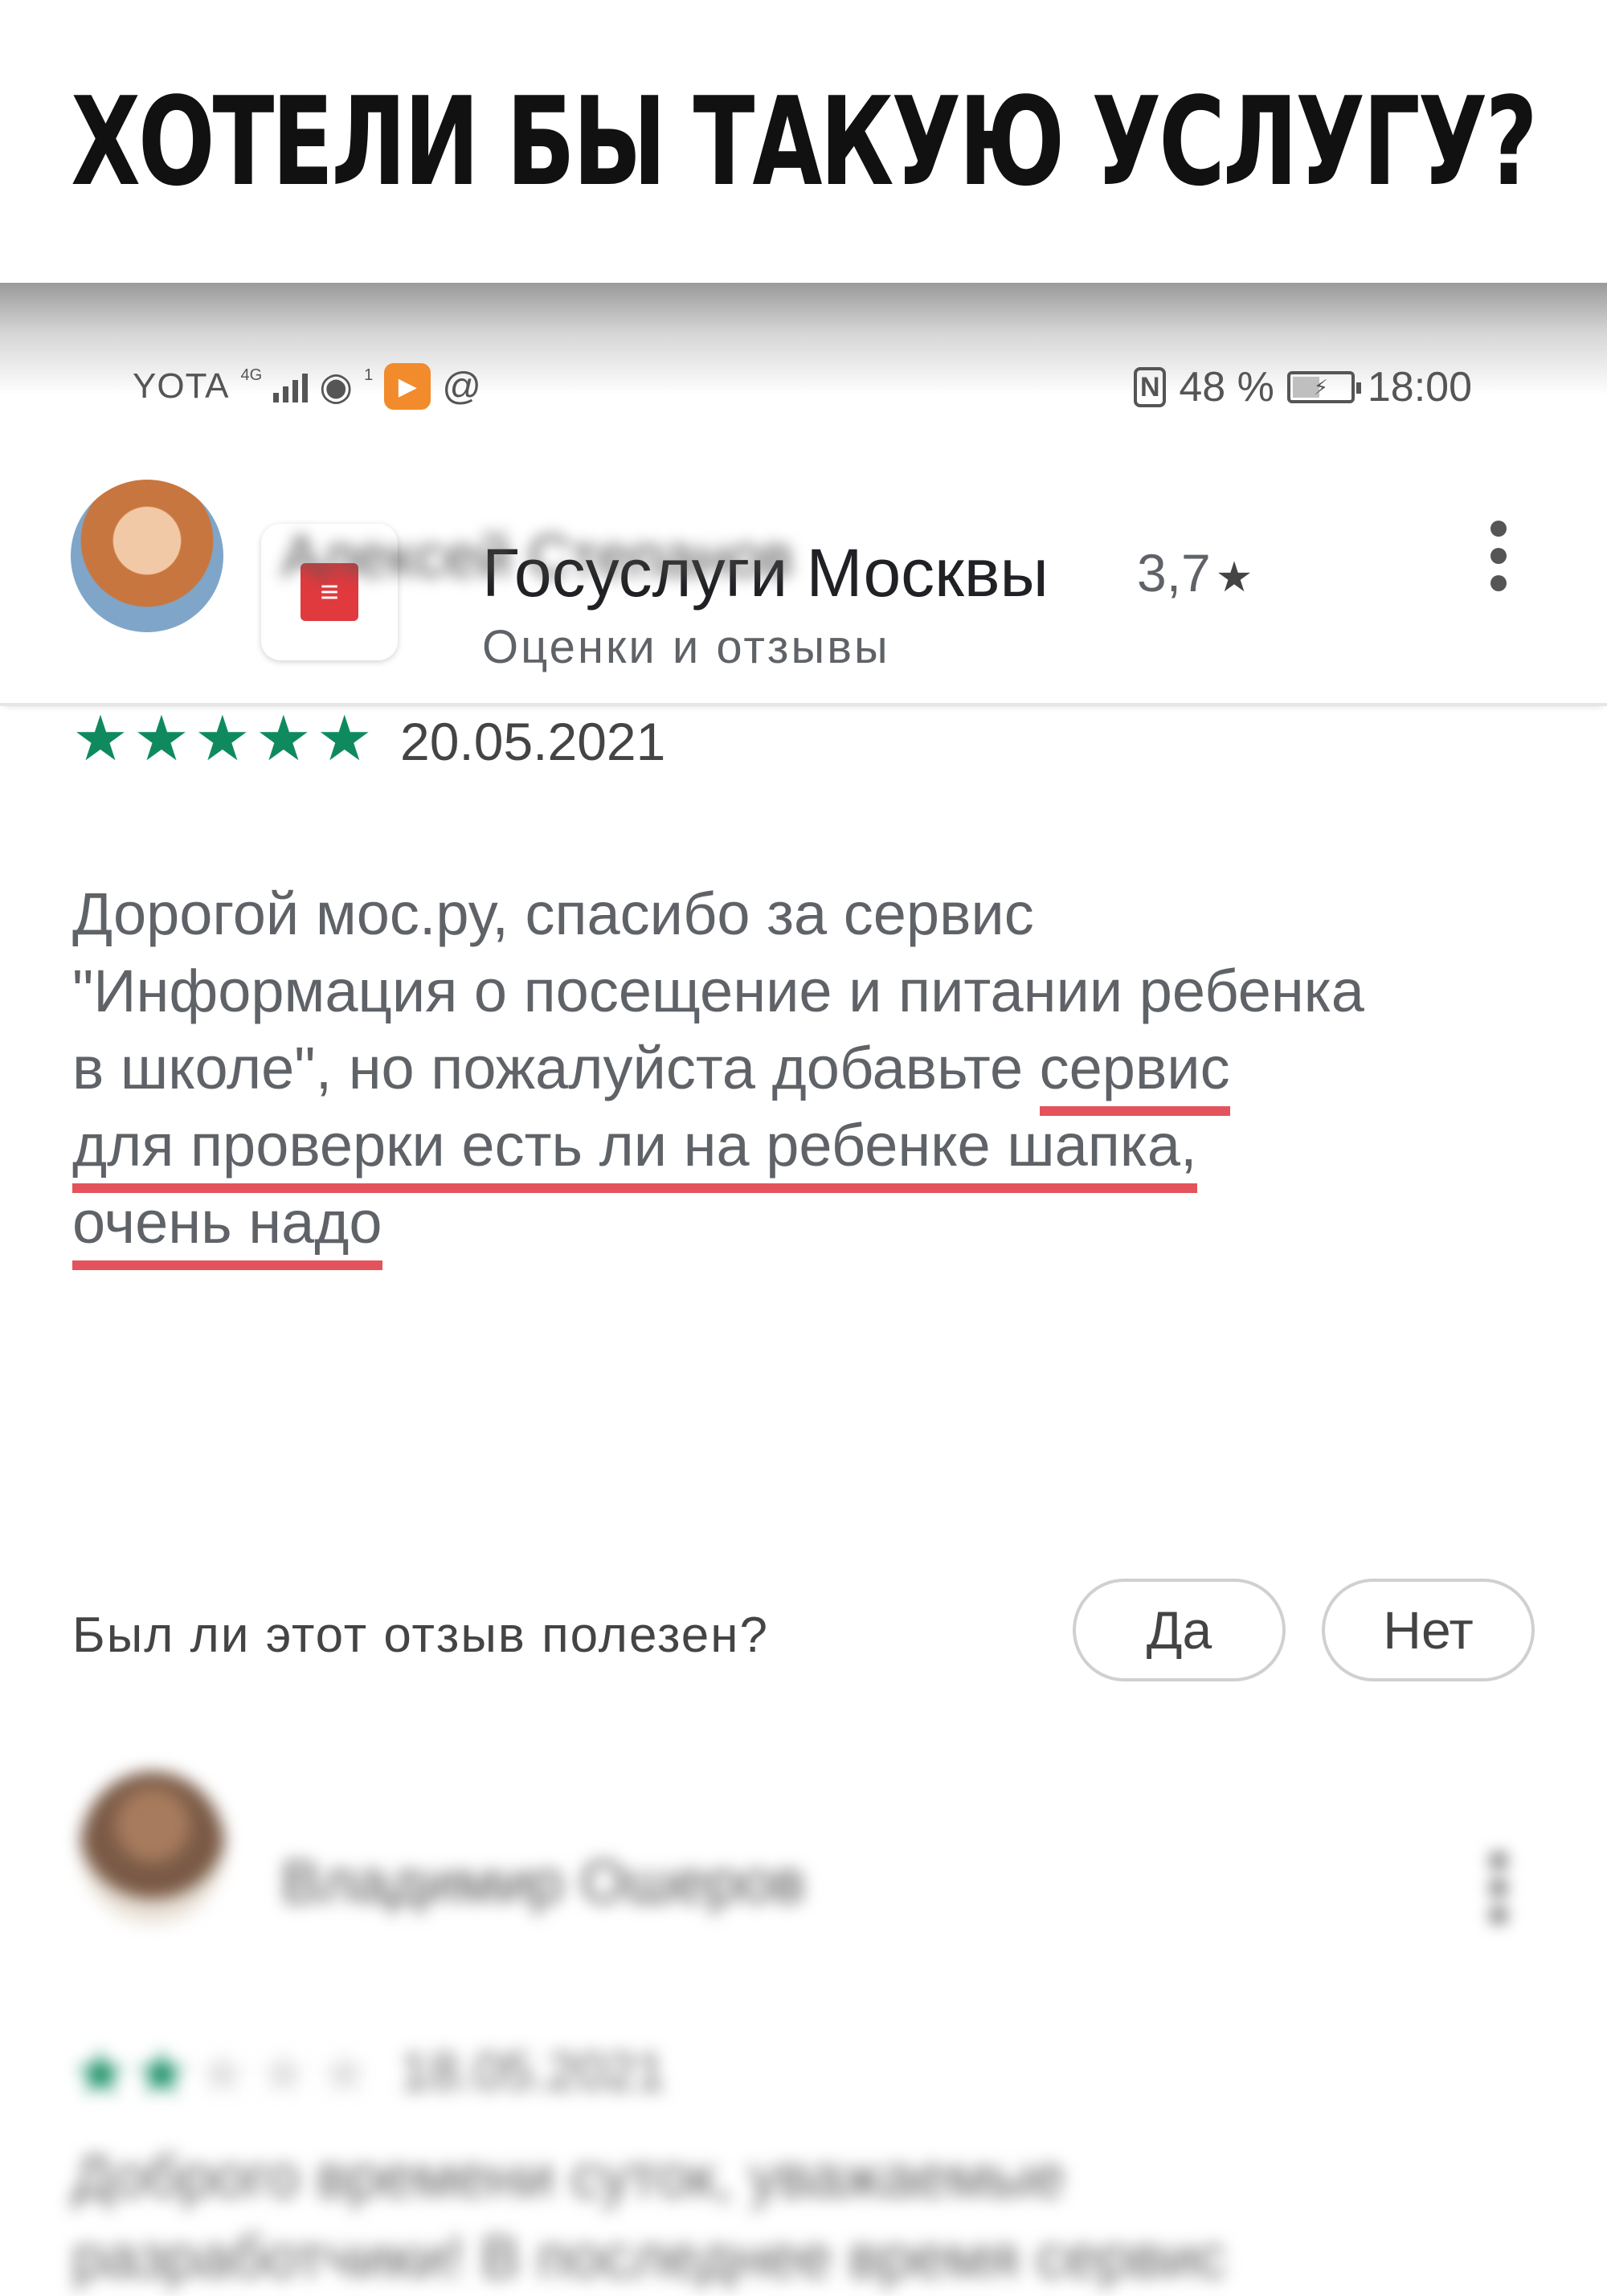  What do you see at coordinates (407, 386) in the screenshot?
I see `play-app-icon: ▶` at bounding box center [407, 386].